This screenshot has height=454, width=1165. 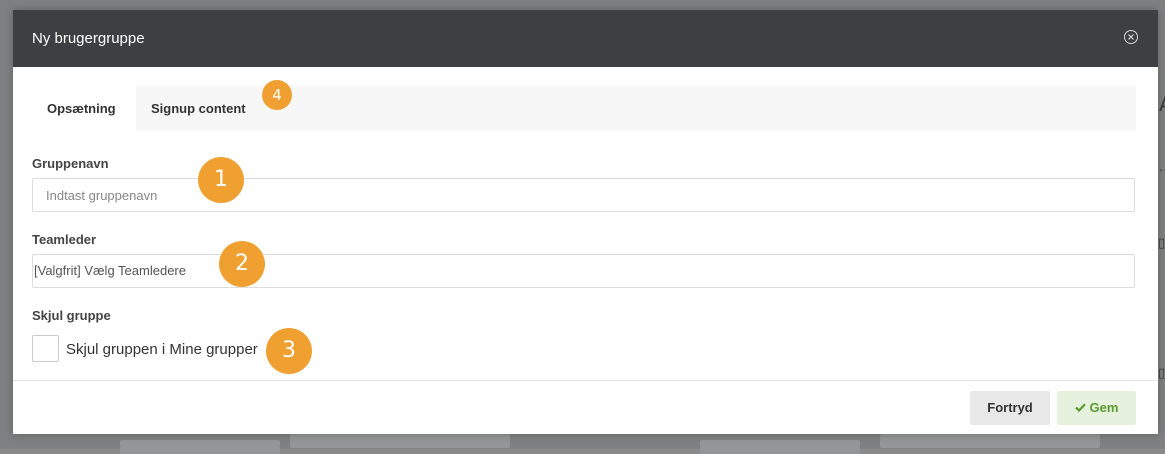 I want to click on tab-setup: Opsætning, so click(x=84, y=108).